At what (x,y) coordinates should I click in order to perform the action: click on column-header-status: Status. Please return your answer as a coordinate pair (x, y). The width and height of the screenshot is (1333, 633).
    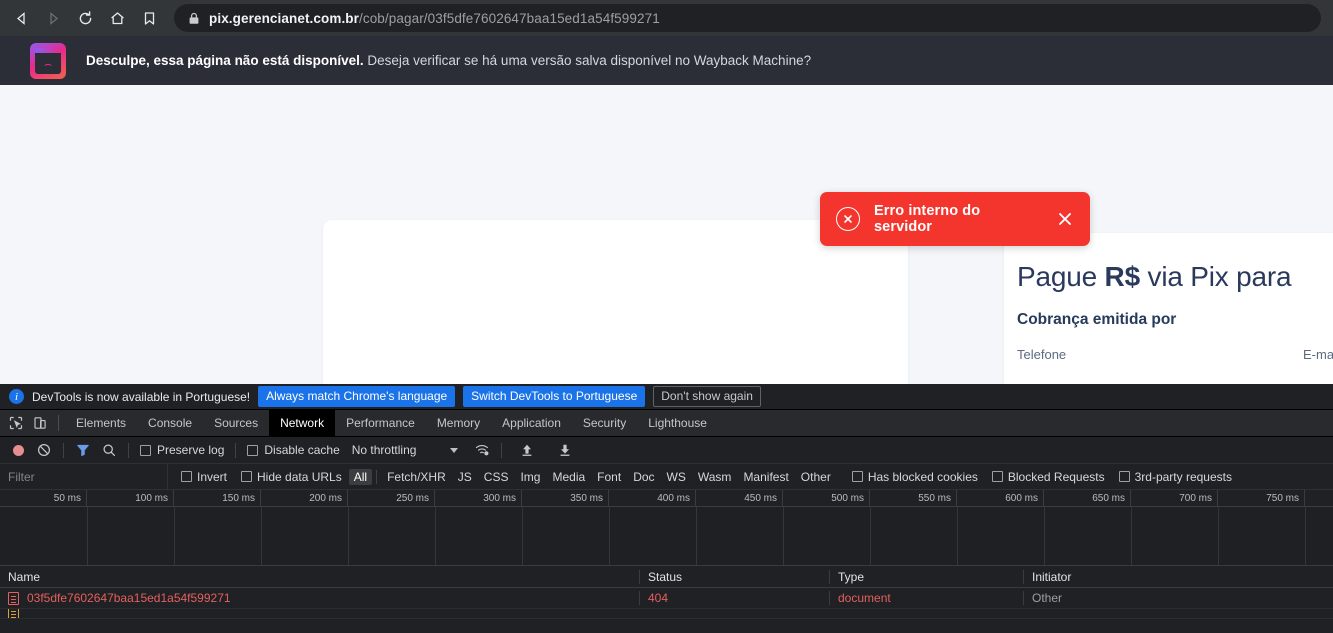
    Looking at the image, I should click on (734, 576).